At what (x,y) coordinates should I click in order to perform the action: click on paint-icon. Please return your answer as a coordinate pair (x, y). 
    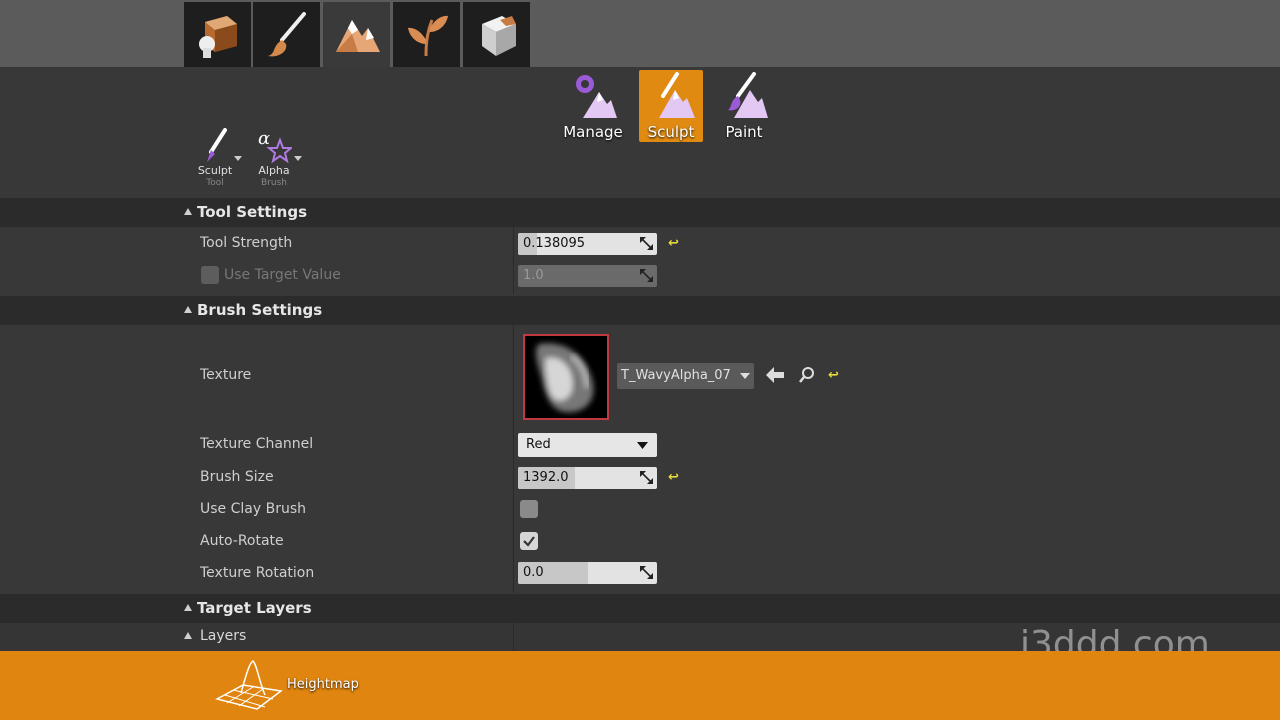
    Looking at the image, I should click on (748, 95).